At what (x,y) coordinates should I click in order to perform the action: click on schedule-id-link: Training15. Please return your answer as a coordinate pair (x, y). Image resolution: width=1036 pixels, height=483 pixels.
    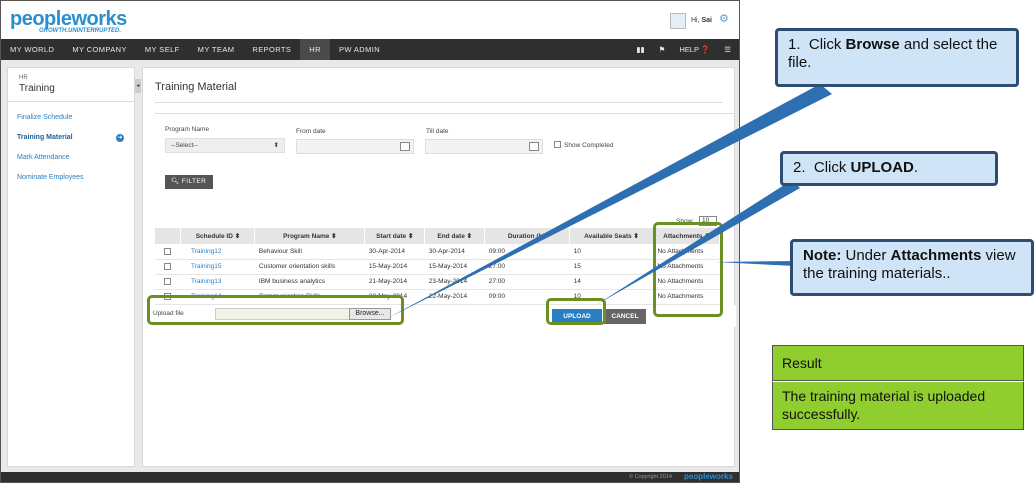
    Looking at the image, I should click on (217, 267).